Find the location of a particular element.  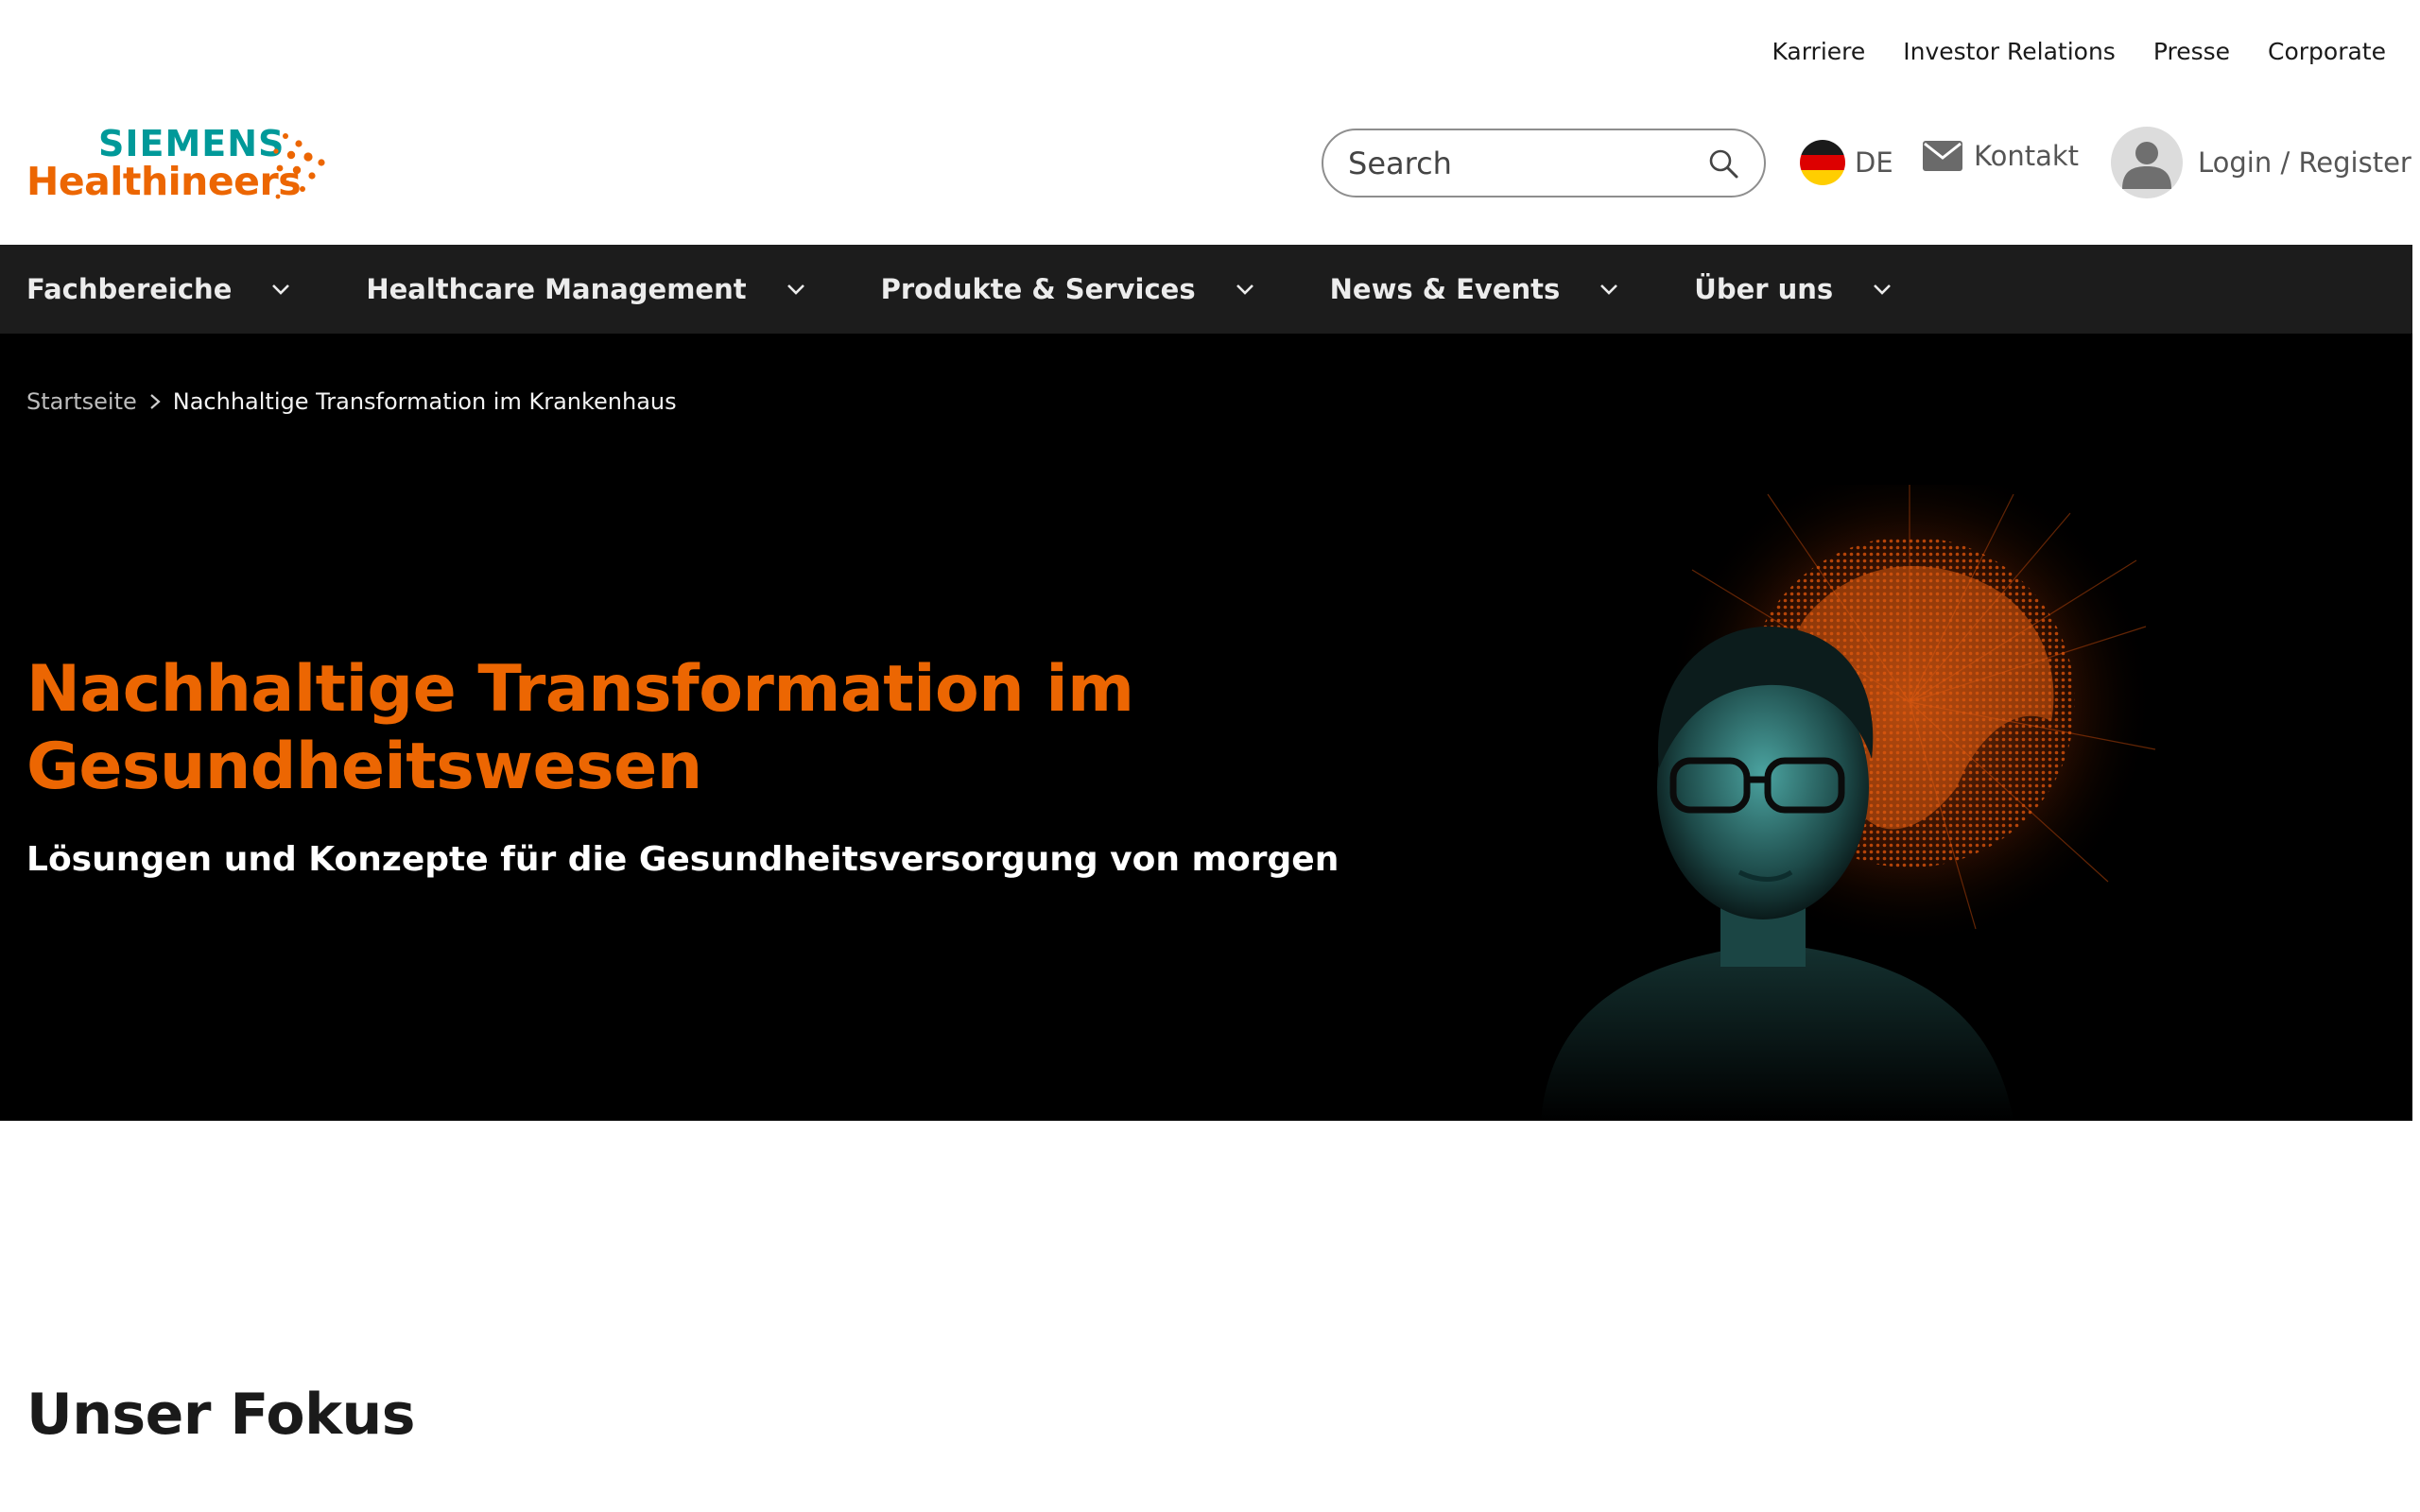

search-input is located at coordinates (1527, 163).